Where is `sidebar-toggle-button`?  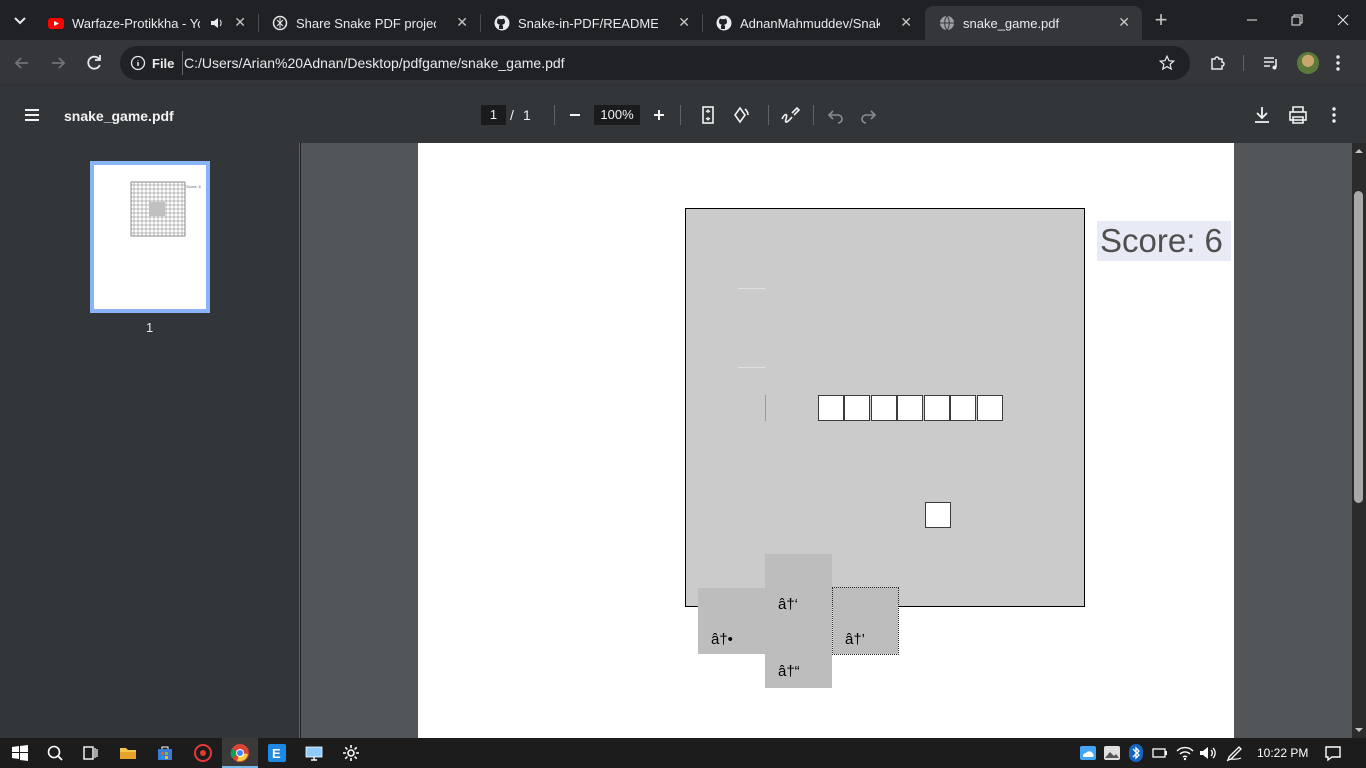 sidebar-toggle-button is located at coordinates (32, 115).